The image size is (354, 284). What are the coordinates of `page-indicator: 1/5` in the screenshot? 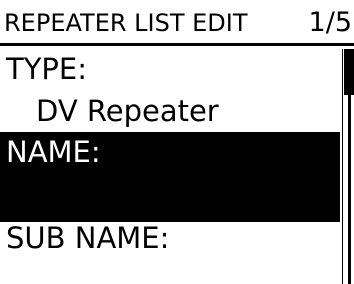 It's located at (330, 22).